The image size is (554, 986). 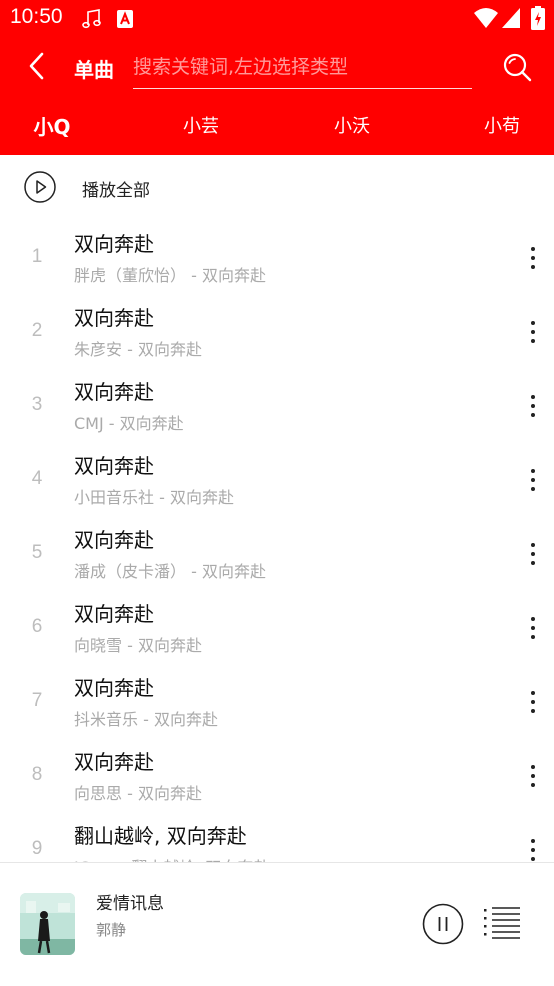 I want to click on signal-icon, so click(x=511, y=18).